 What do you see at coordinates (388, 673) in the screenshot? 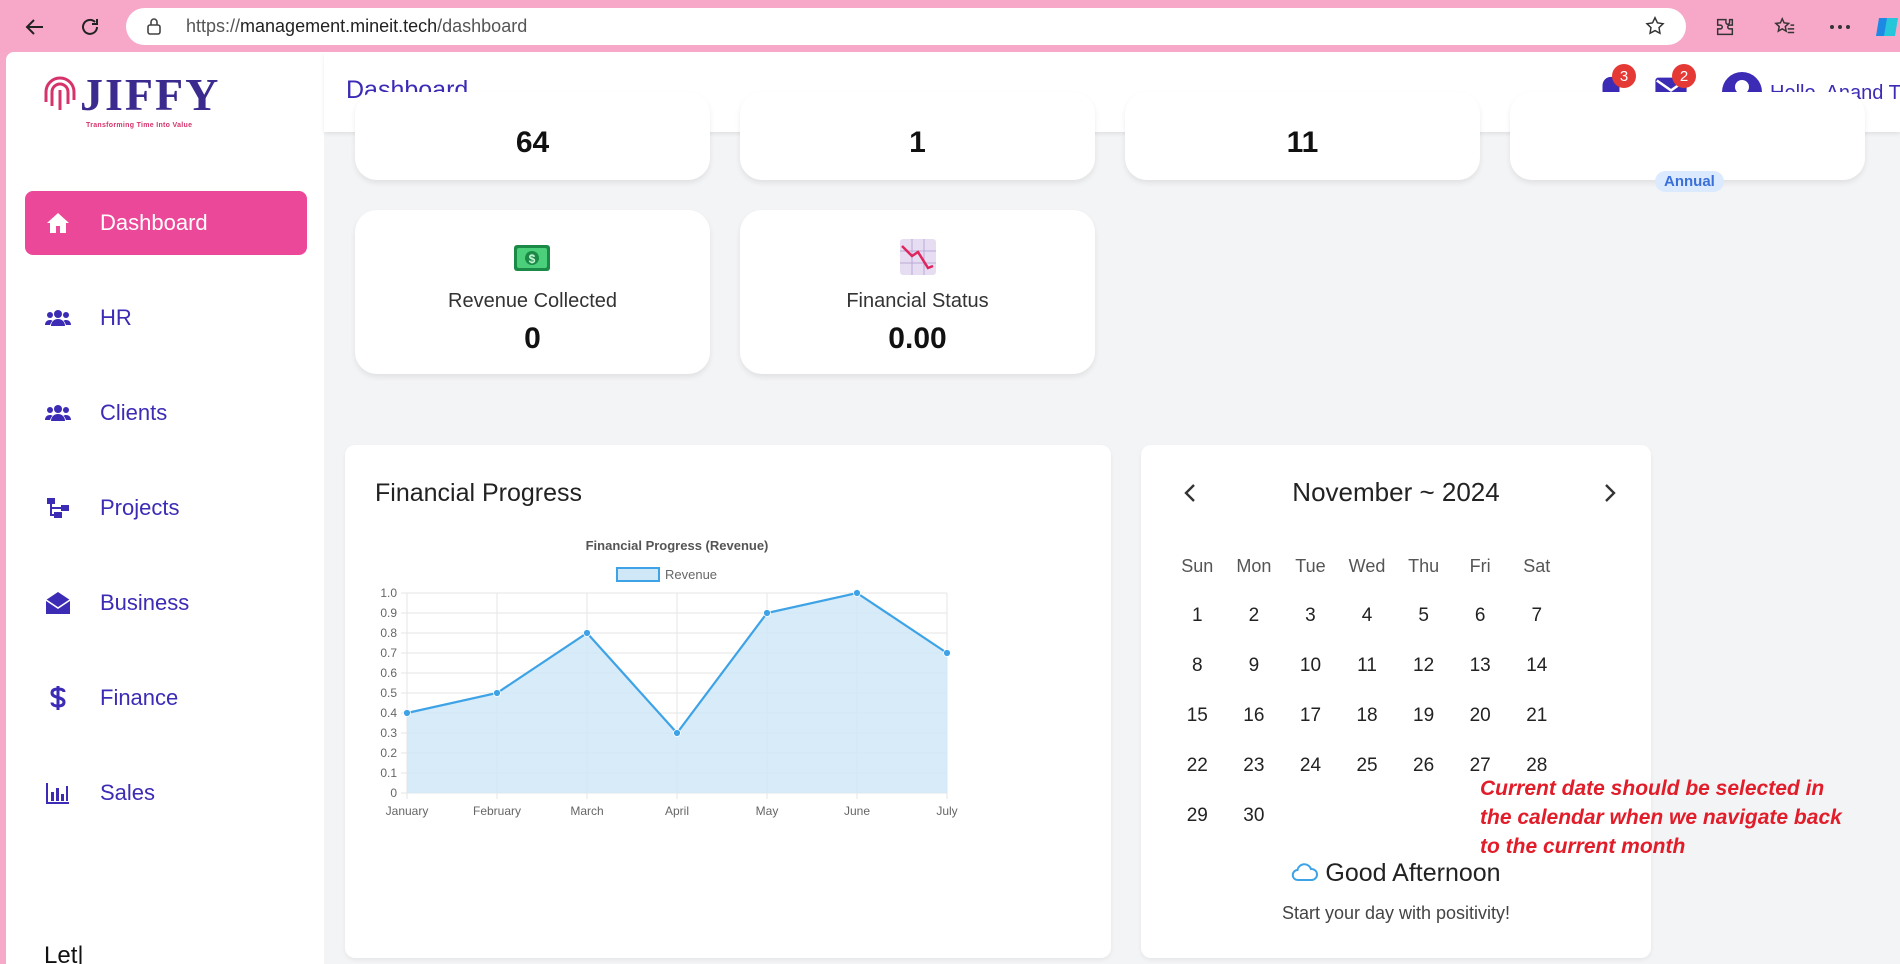
I see `y-tick-label: 0.6` at bounding box center [388, 673].